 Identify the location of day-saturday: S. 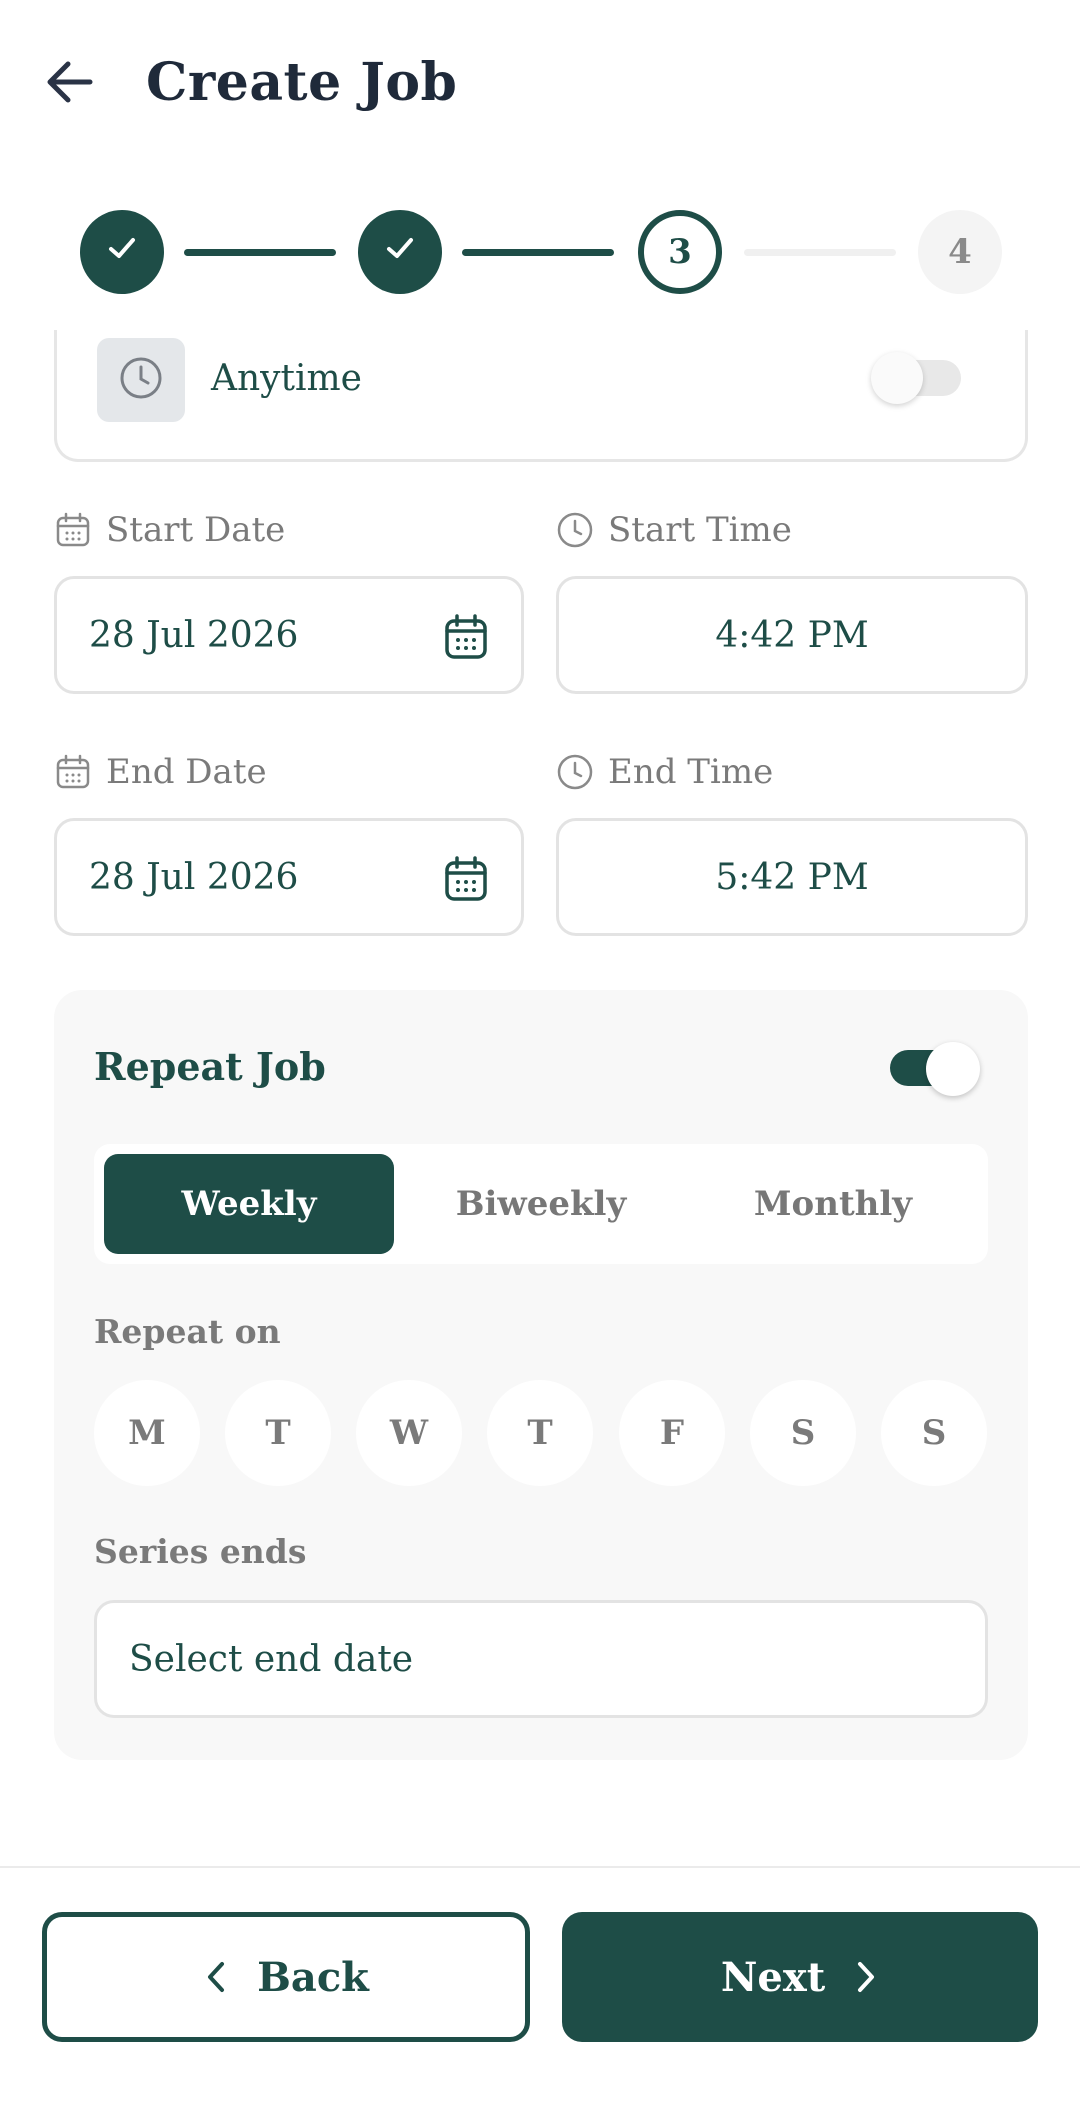
(803, 1433).